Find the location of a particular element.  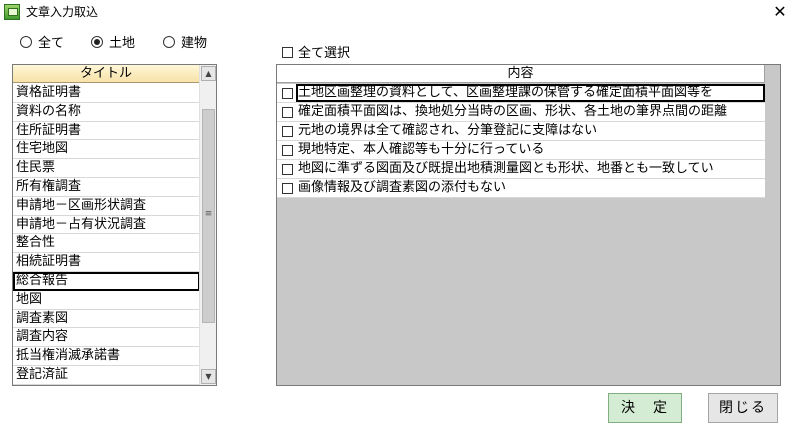

scroll-thumb: ≡ is located at coordinates (208, 216).